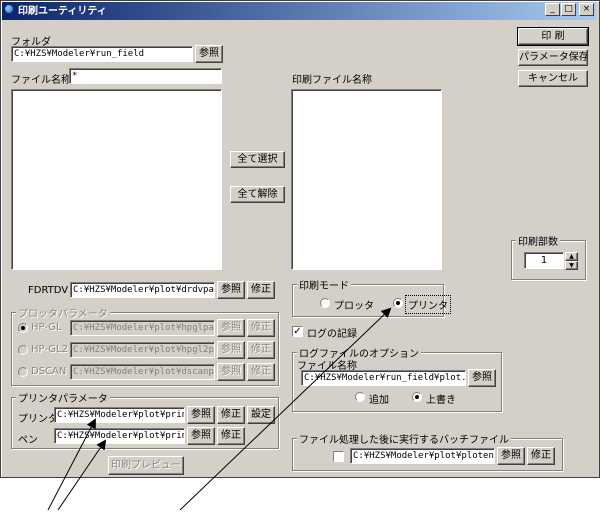 This screenshot has width=600, height=520. I want to click on deselect-all-button: 全て解除, so click(257, 194).